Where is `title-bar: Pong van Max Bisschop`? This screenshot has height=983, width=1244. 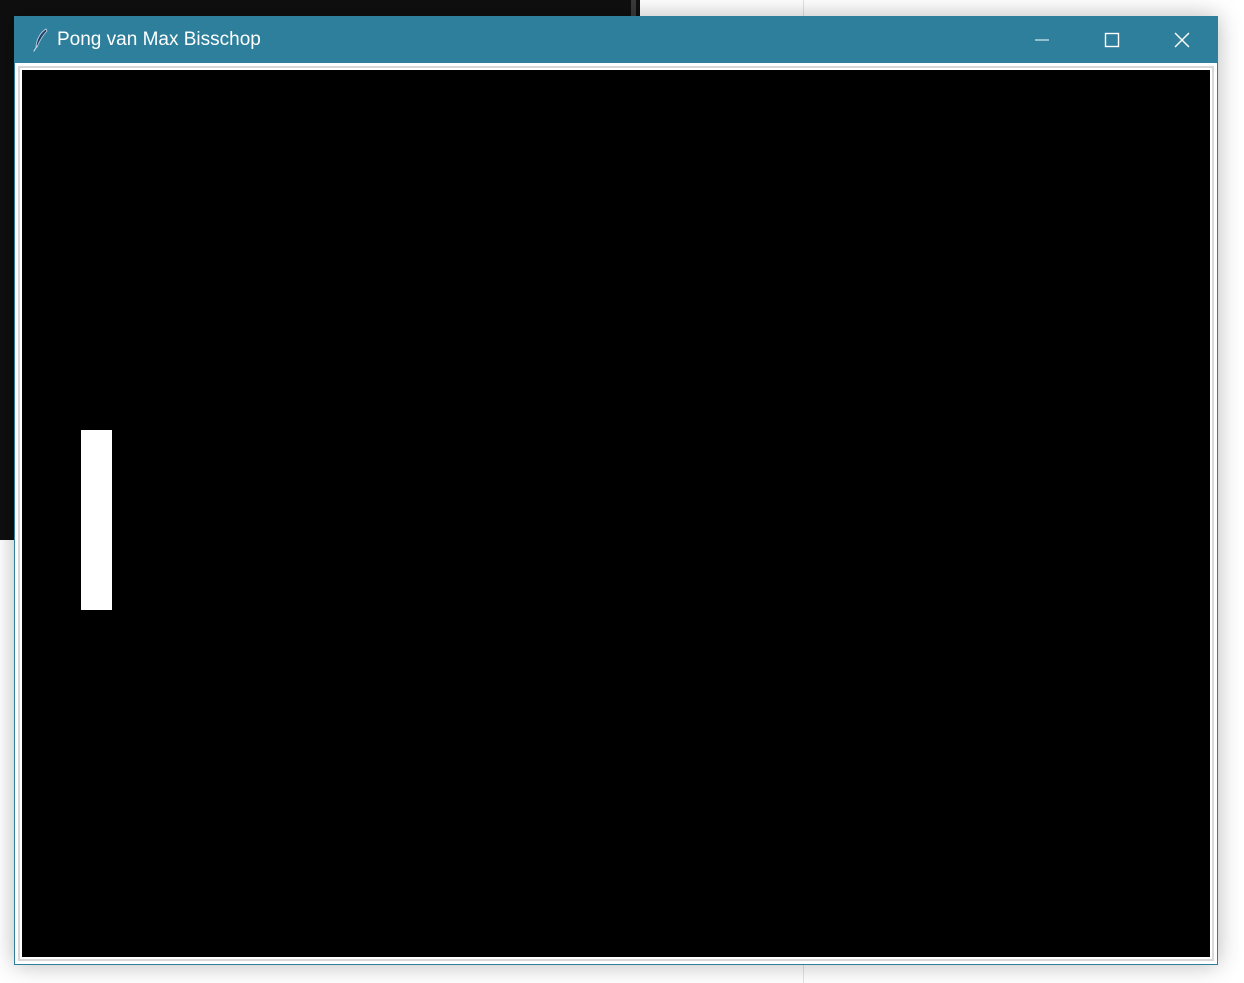
title-bar: Pong van Max Bisschop is located at coordinates (616, 40).